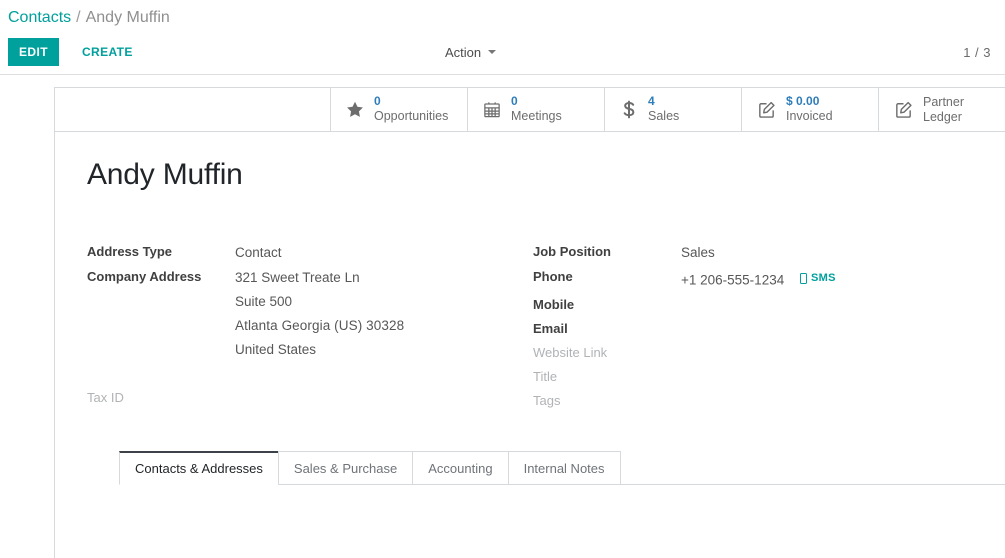 The width and height of the screenshot is (1005, 558). Describe the element at coordinates (803, 278) in the screenshot. I see `mobile-phone-icon` at that location.